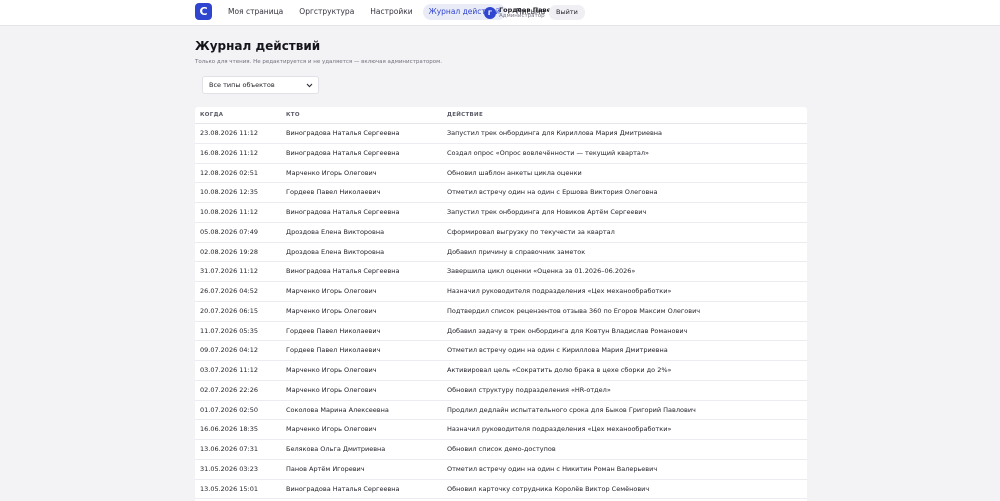 This screenshot has height=501, width=1000. I want to click on cell-action: Обновил список демо-доступов, so click(501, 449).